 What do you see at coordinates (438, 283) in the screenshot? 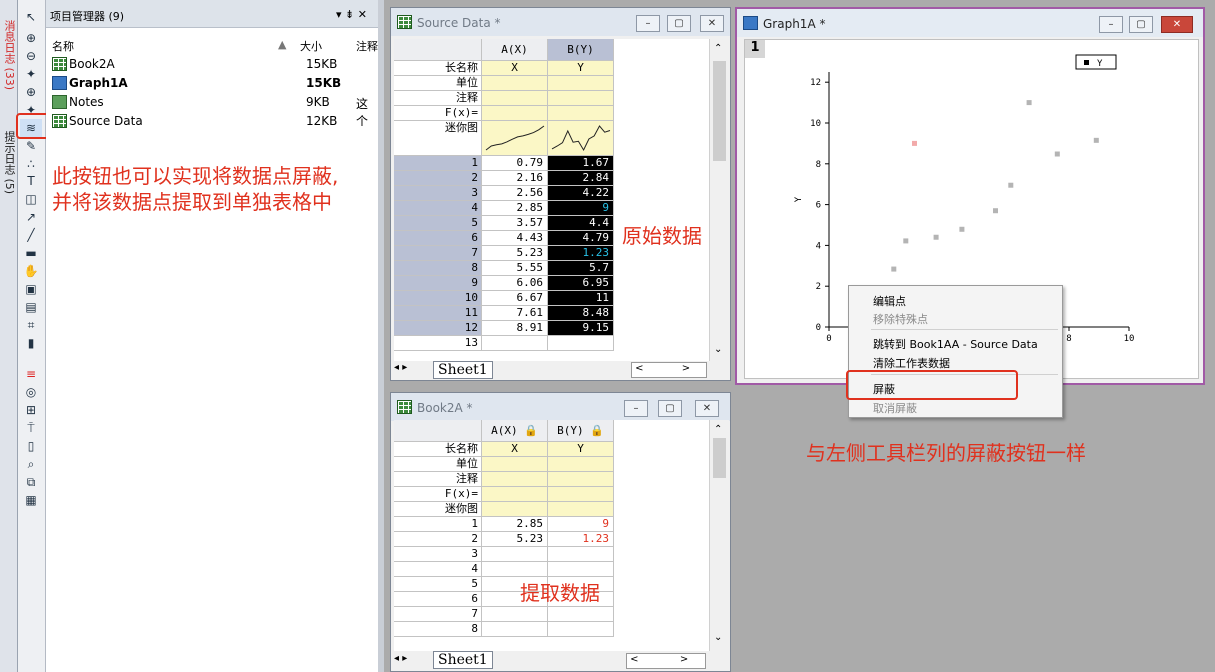
I see `row-number: 9` at bounding box center [438, 283].